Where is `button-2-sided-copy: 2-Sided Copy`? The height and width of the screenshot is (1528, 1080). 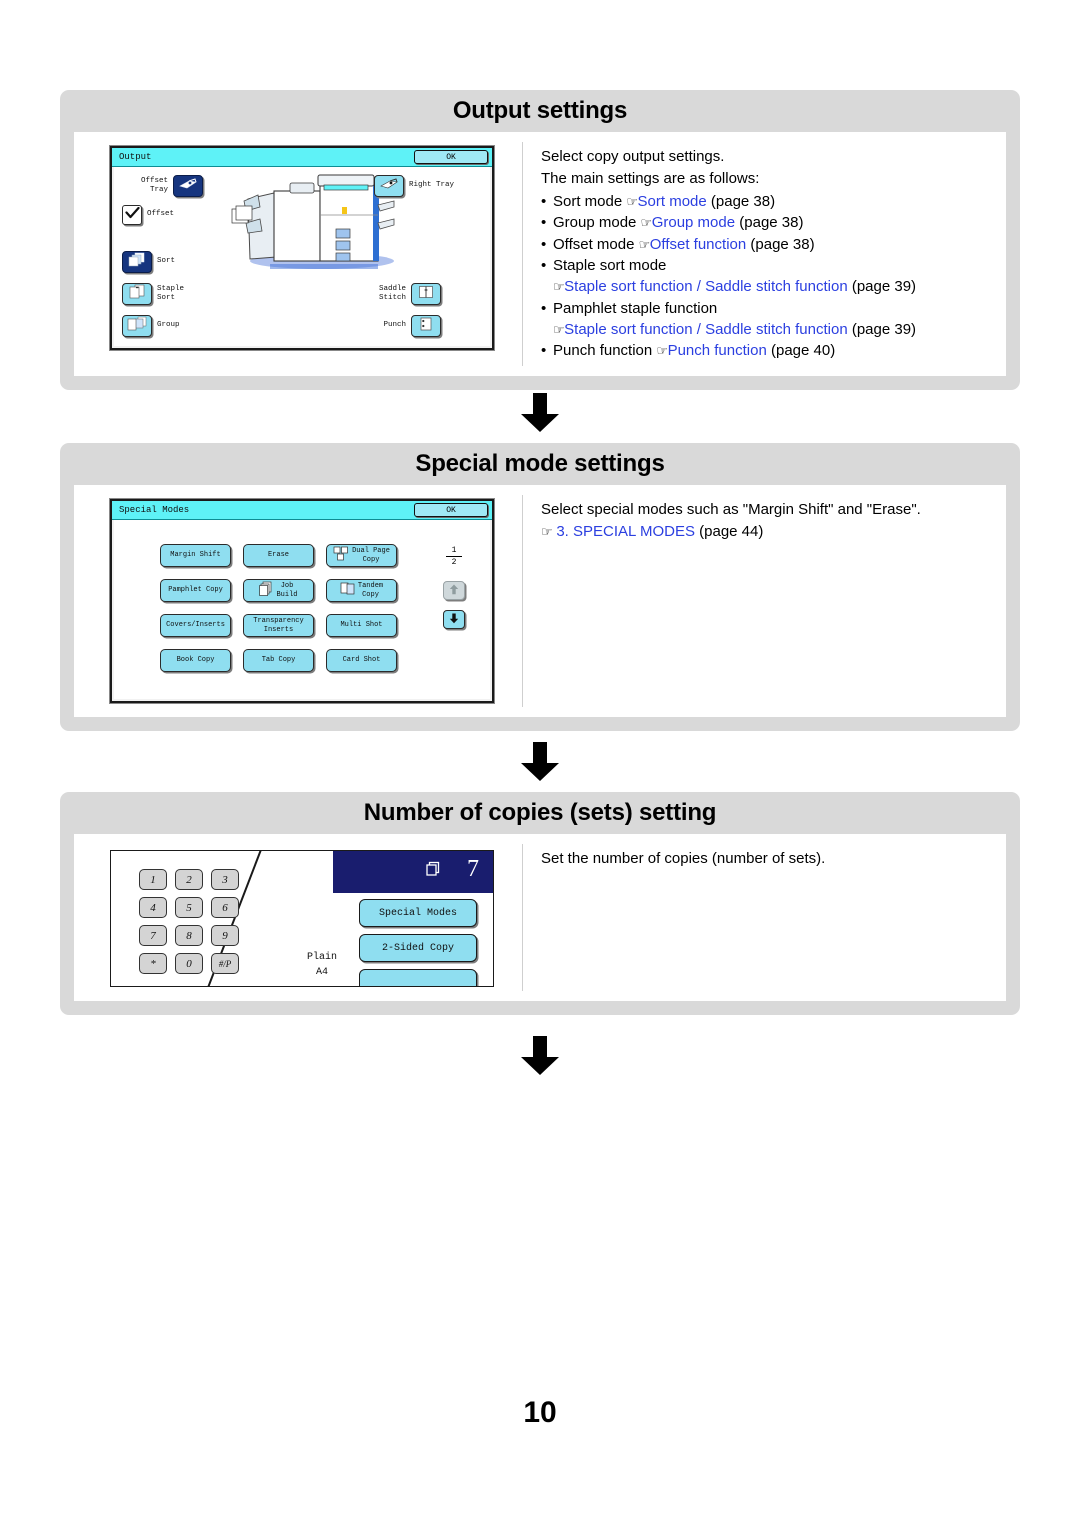
button-2-sided-copy: 2-Sided Copy is located at coordinates (418, 948).